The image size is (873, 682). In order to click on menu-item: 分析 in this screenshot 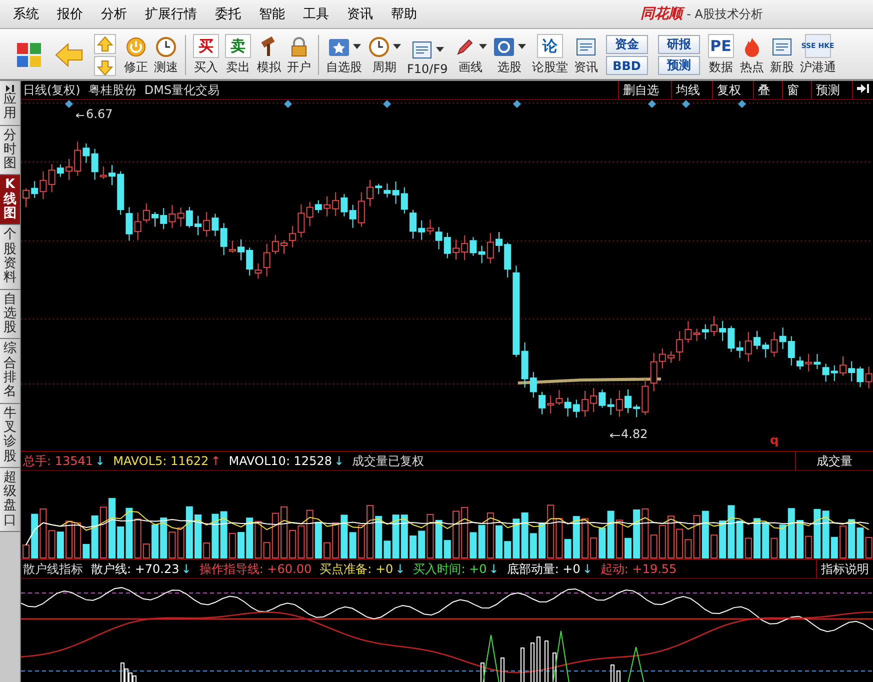, I will do `click(114, 14)`.